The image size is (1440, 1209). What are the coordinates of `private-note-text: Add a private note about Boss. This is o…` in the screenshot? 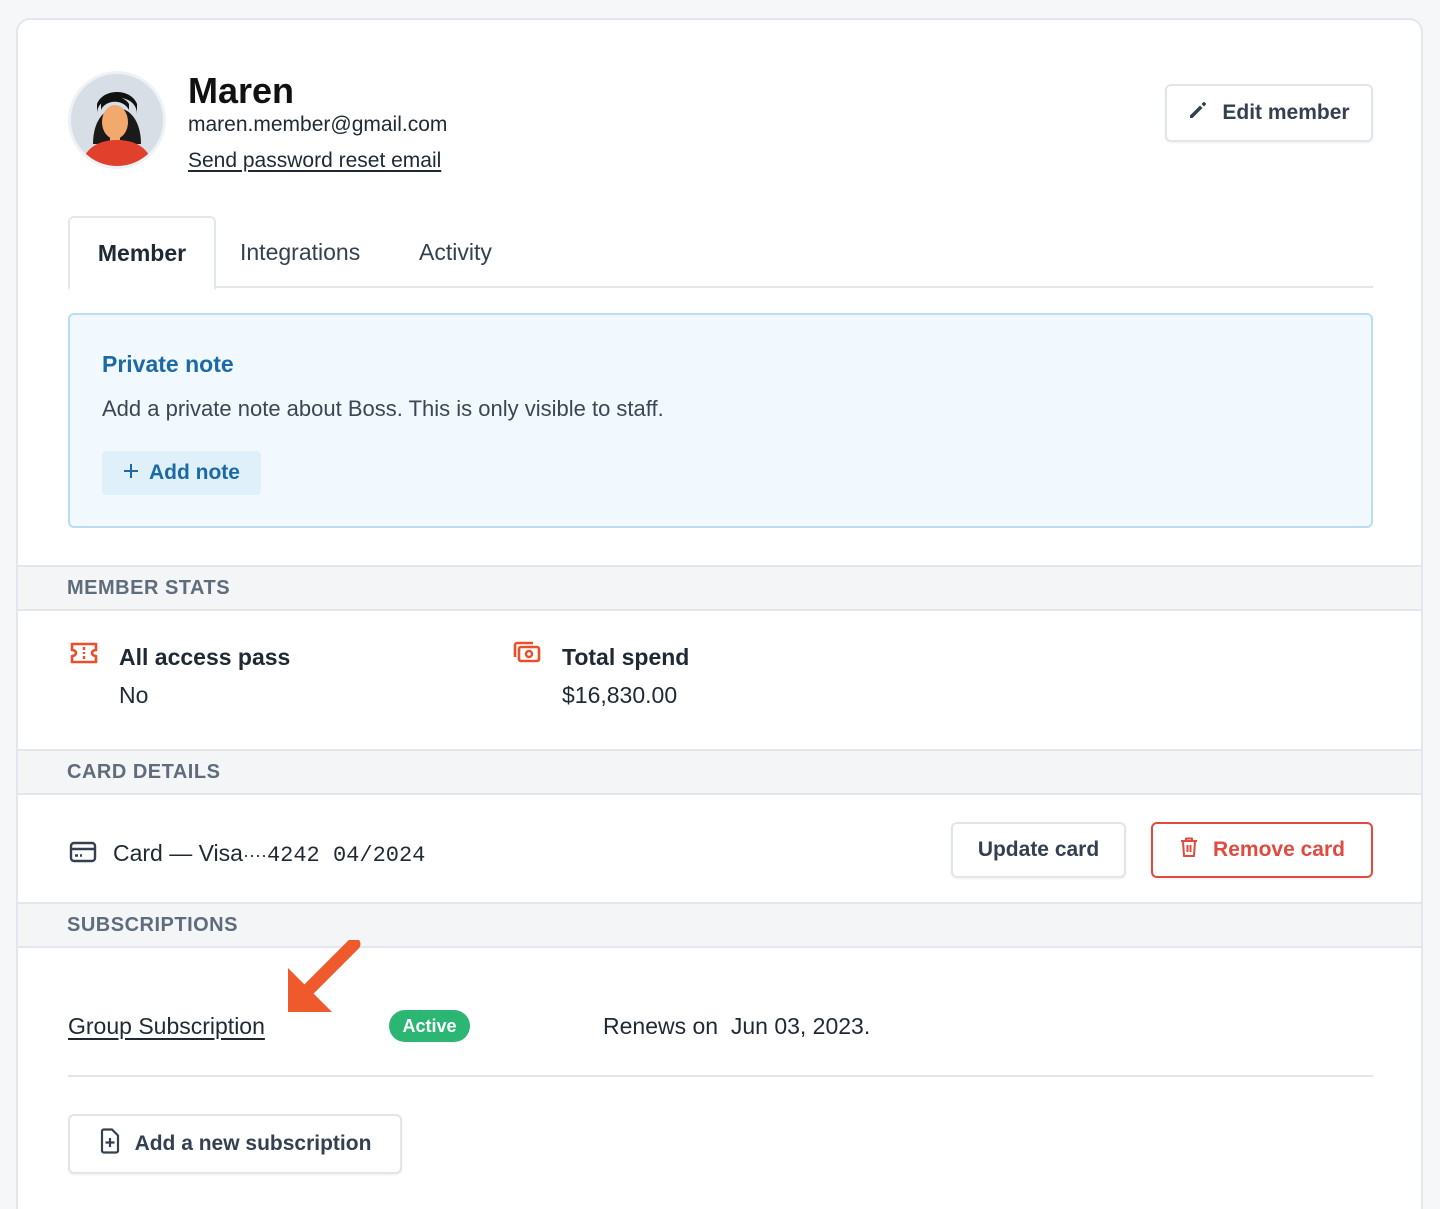 It's located at (383, 408).